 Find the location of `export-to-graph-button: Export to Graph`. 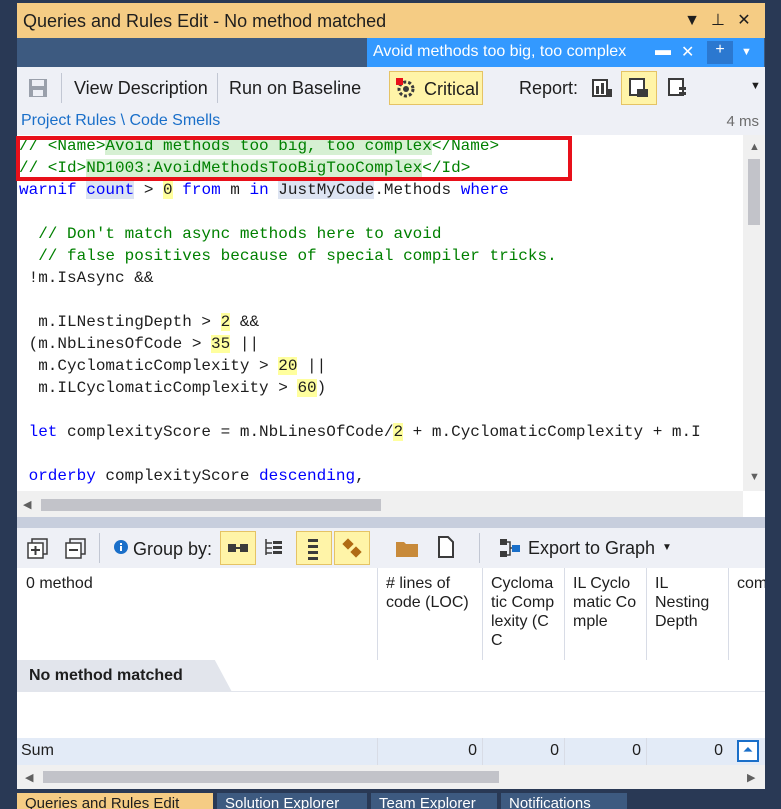

export-to-graph-button: Export to Graph is located at coordinates (591, 548).